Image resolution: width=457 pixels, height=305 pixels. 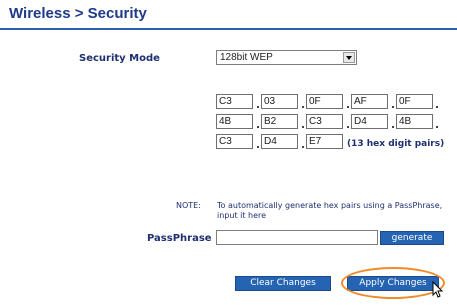 What do you see at coordinates (228, 15) in the screenshot?
I see `page-header: Wireless > Security` at bounding box center [228, 15].